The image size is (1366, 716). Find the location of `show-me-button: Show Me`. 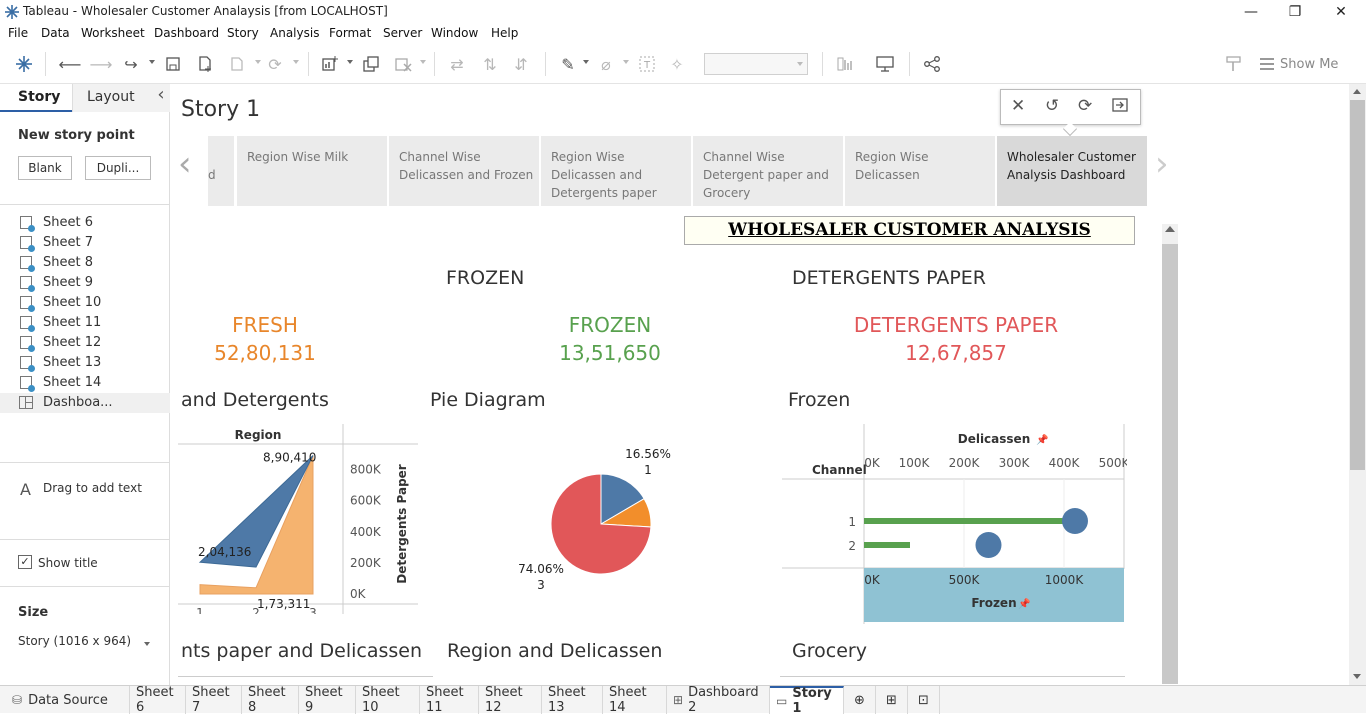

show-me-button: Show Me is located at coordinates (1299, 64).